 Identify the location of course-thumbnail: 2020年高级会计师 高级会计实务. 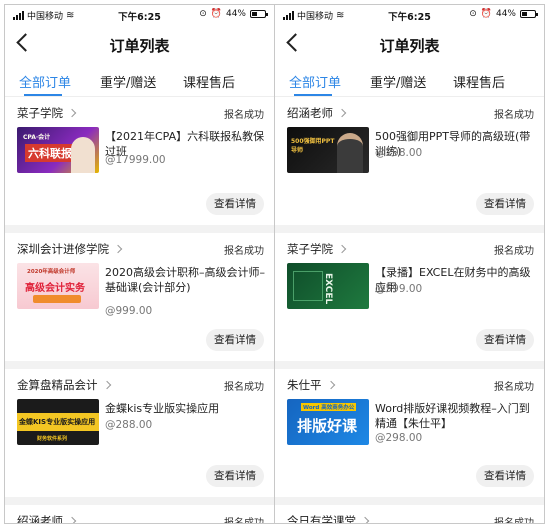
(58, 286).